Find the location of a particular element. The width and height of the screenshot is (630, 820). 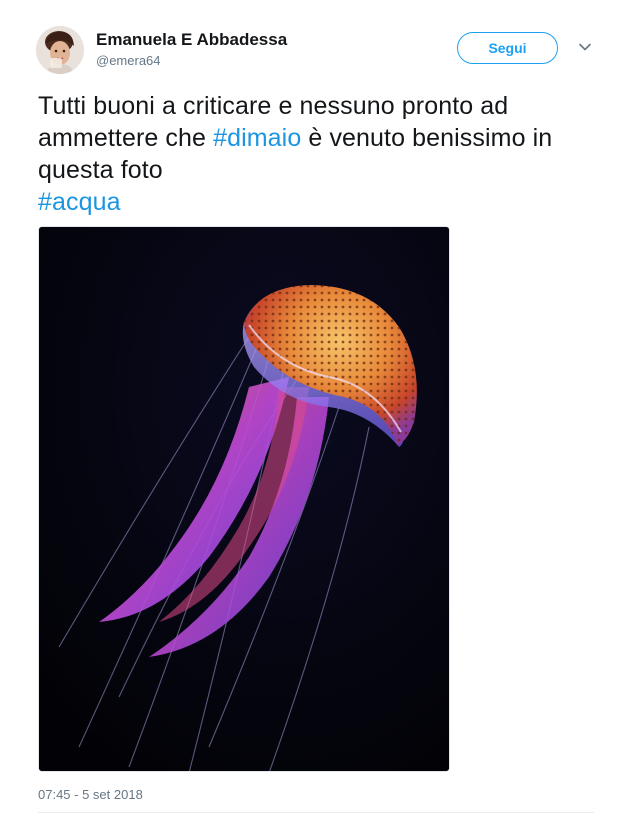

avatar is located at coordinates (60, 50).